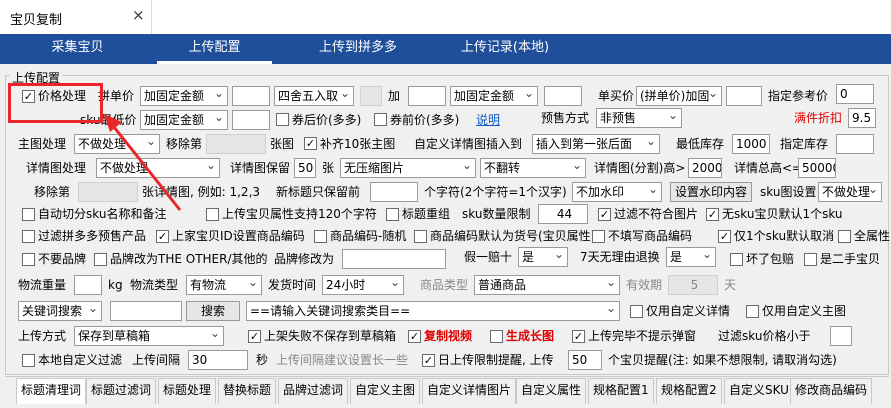 This screenshot has height=408, width=891. Describe the element at coordinates (817, 168) in the screenshot. I see `total-input: 50000` at that location.